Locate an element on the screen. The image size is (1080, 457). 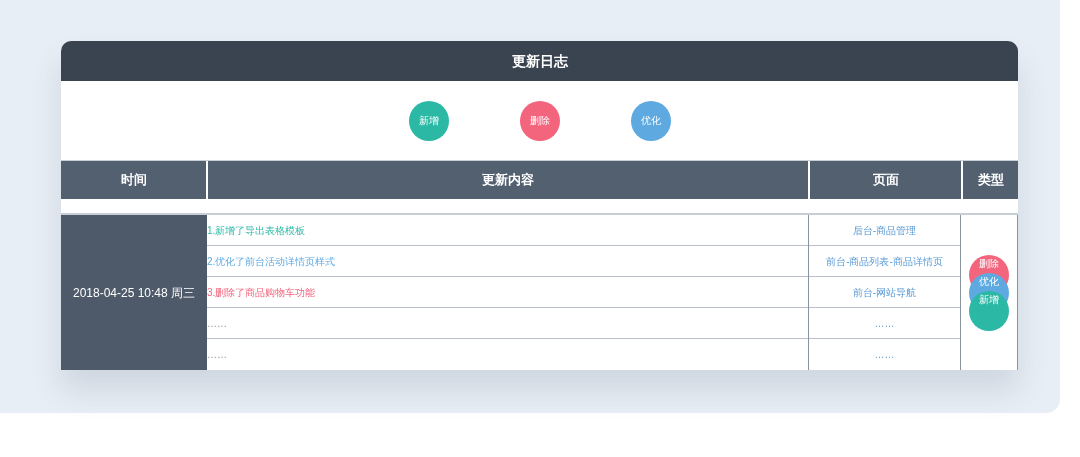
card-title: 更新日志 is located at coordinates (539, 61).